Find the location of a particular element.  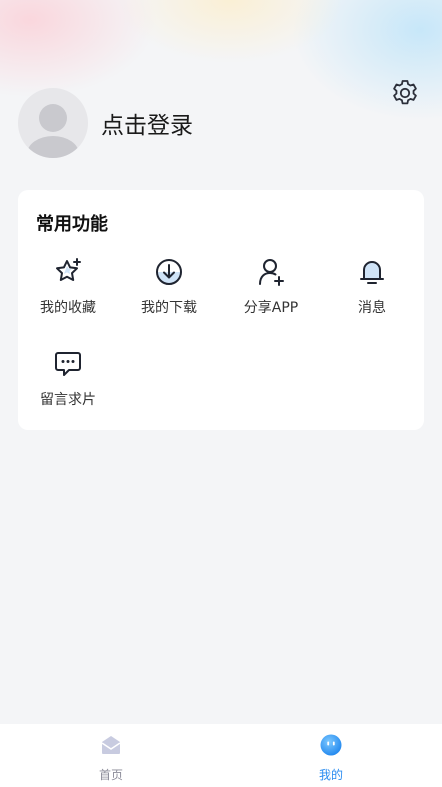

tab-home-label: 首页 is located at coordinates (110, 775).